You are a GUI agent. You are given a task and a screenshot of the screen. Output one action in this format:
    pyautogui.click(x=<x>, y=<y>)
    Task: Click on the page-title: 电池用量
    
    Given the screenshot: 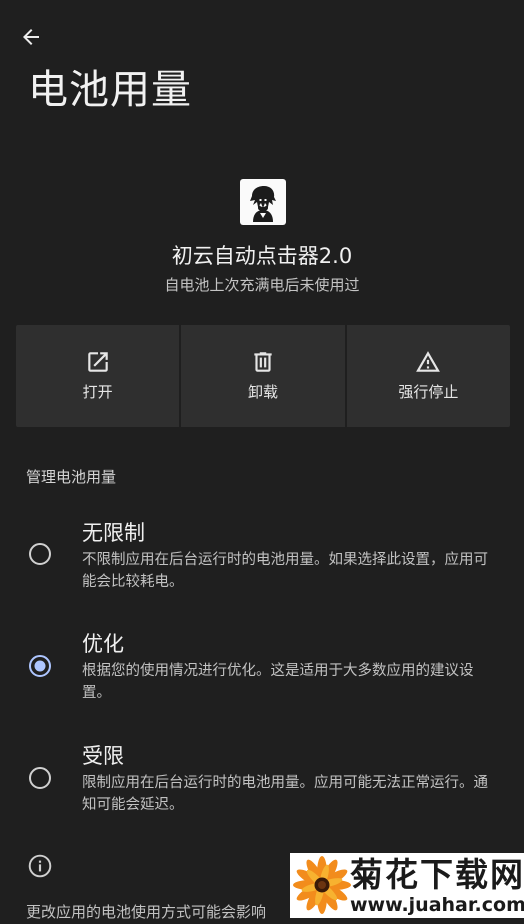 What is the action you would take?
    pyautogui.click(x=110, y=90)
    